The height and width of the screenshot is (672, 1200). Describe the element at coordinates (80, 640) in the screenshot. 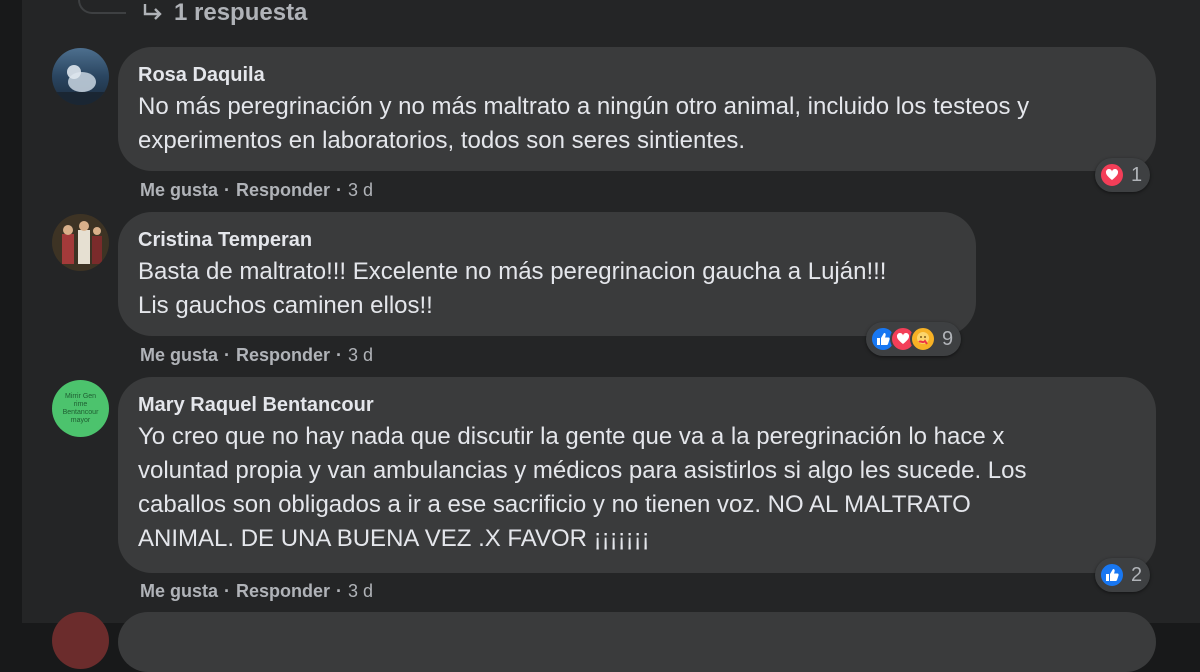

I see `avatar-next-comment` at that location.